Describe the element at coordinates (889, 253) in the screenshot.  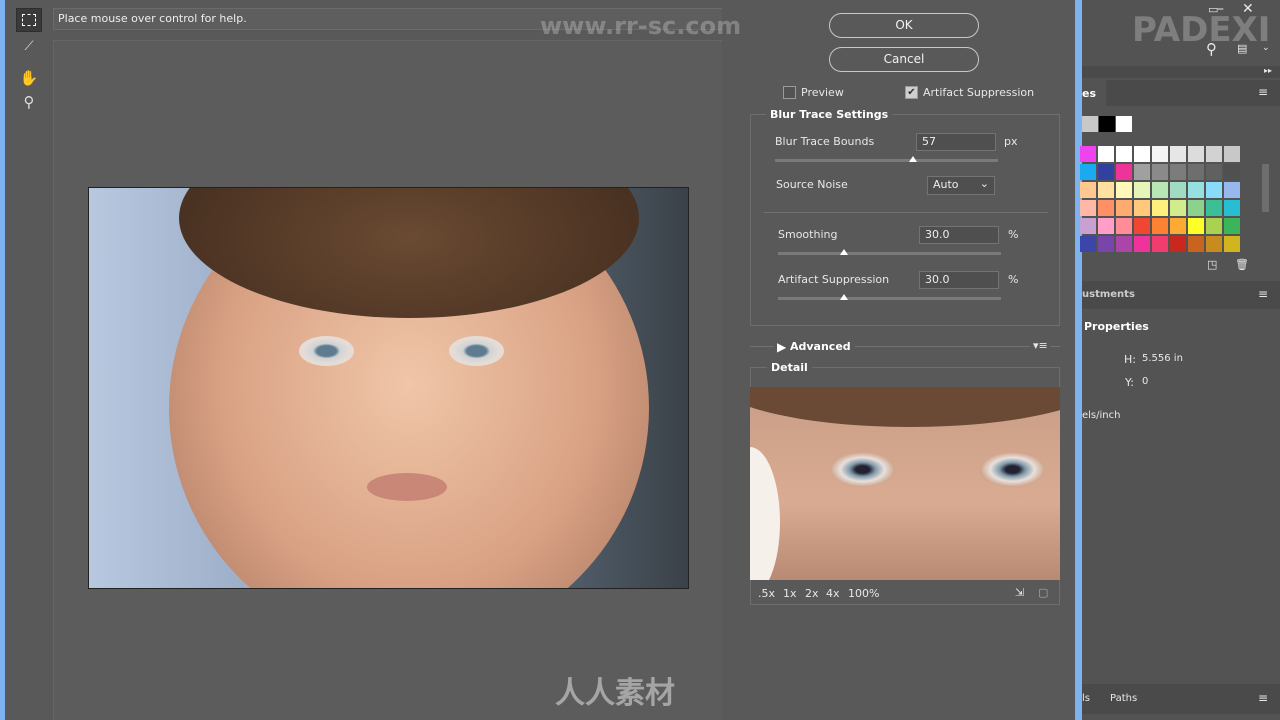
I see `smoothing-slider` at that location.